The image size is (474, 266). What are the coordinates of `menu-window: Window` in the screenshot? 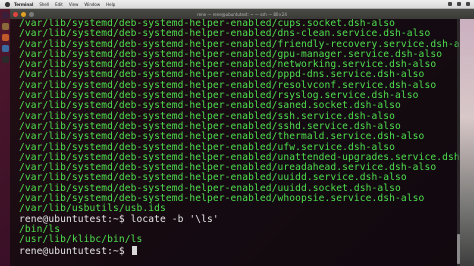 It's located at (92, 4).